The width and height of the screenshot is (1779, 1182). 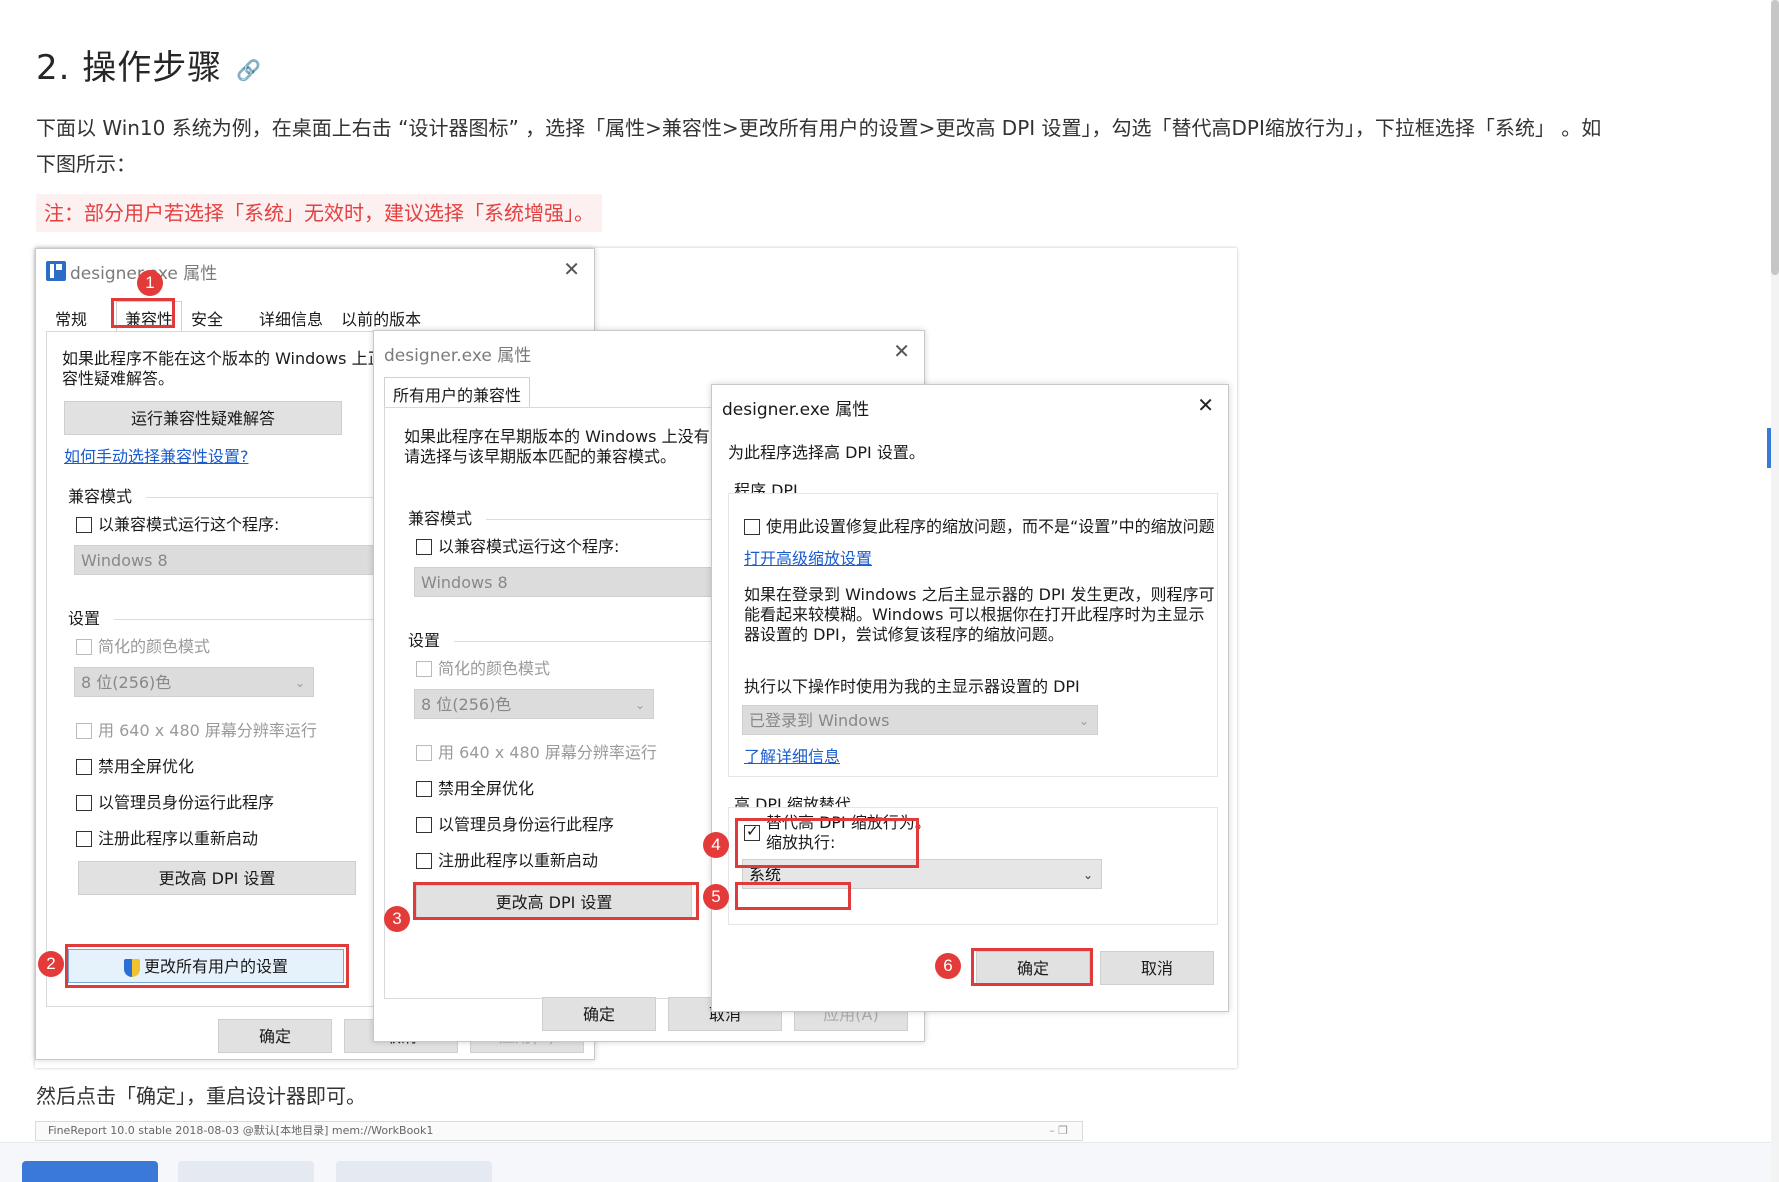 I want to click on use-dpi-label: 执行以下操作时使用为我的主显示器设置的 DPI, so click(x=912, y=686).